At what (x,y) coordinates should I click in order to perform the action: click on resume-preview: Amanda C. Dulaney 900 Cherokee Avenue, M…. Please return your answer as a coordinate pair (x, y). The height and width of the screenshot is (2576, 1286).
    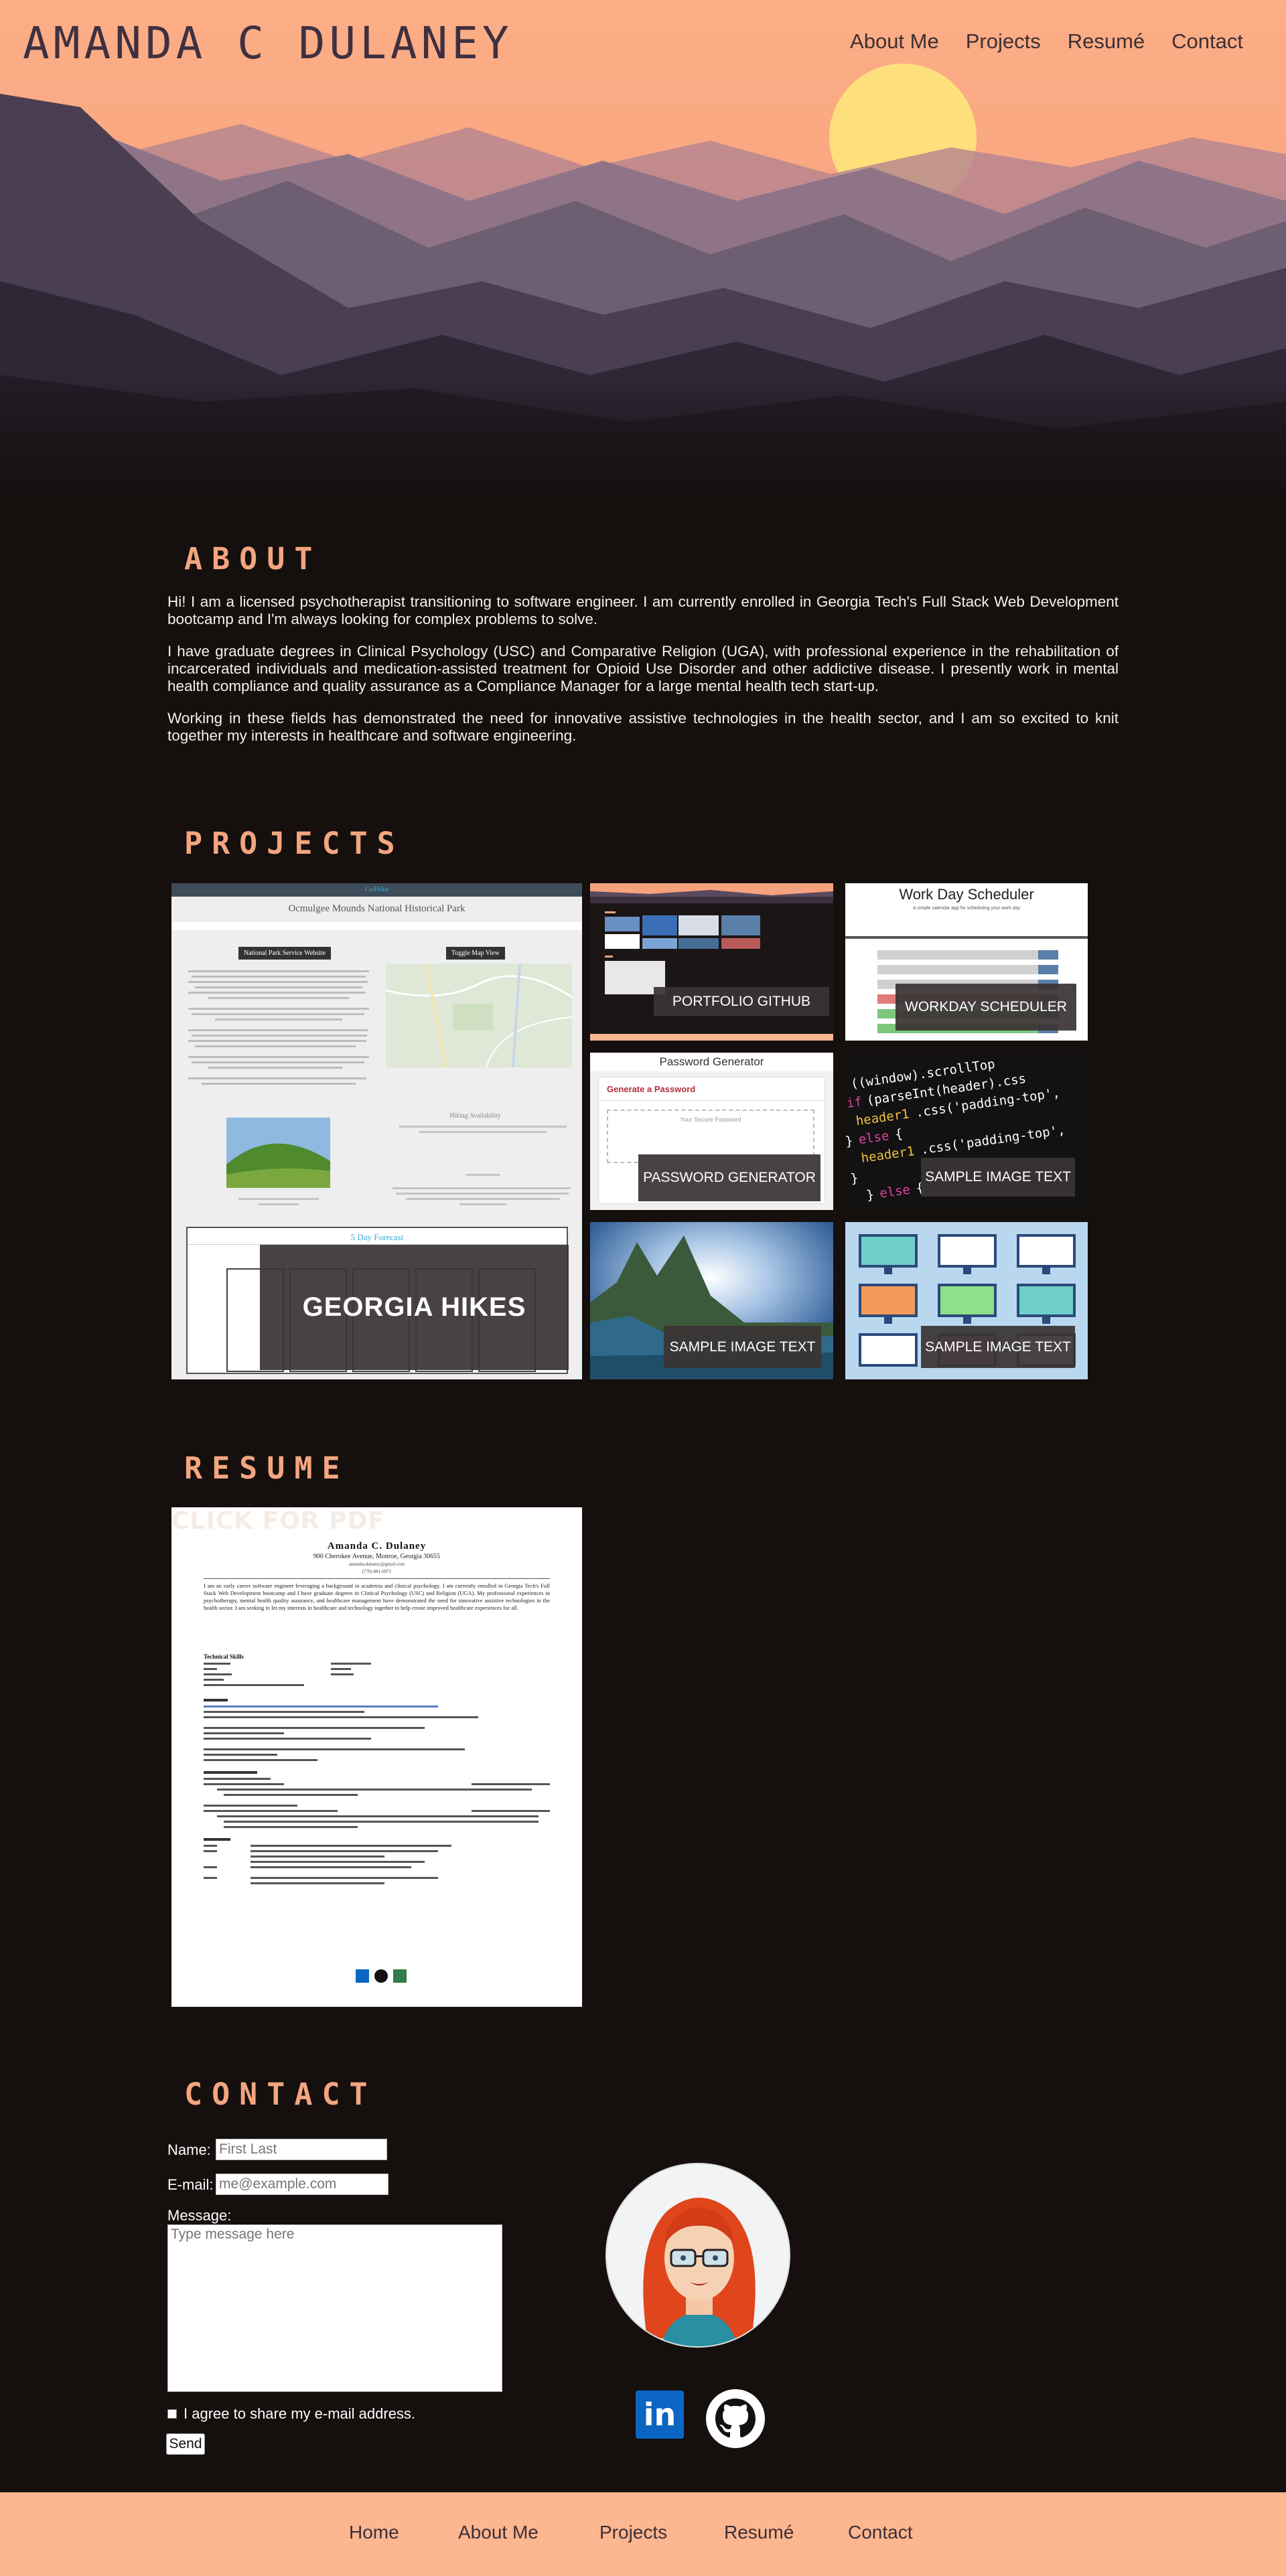
    Looking at the image, I should click on (376, 1757).